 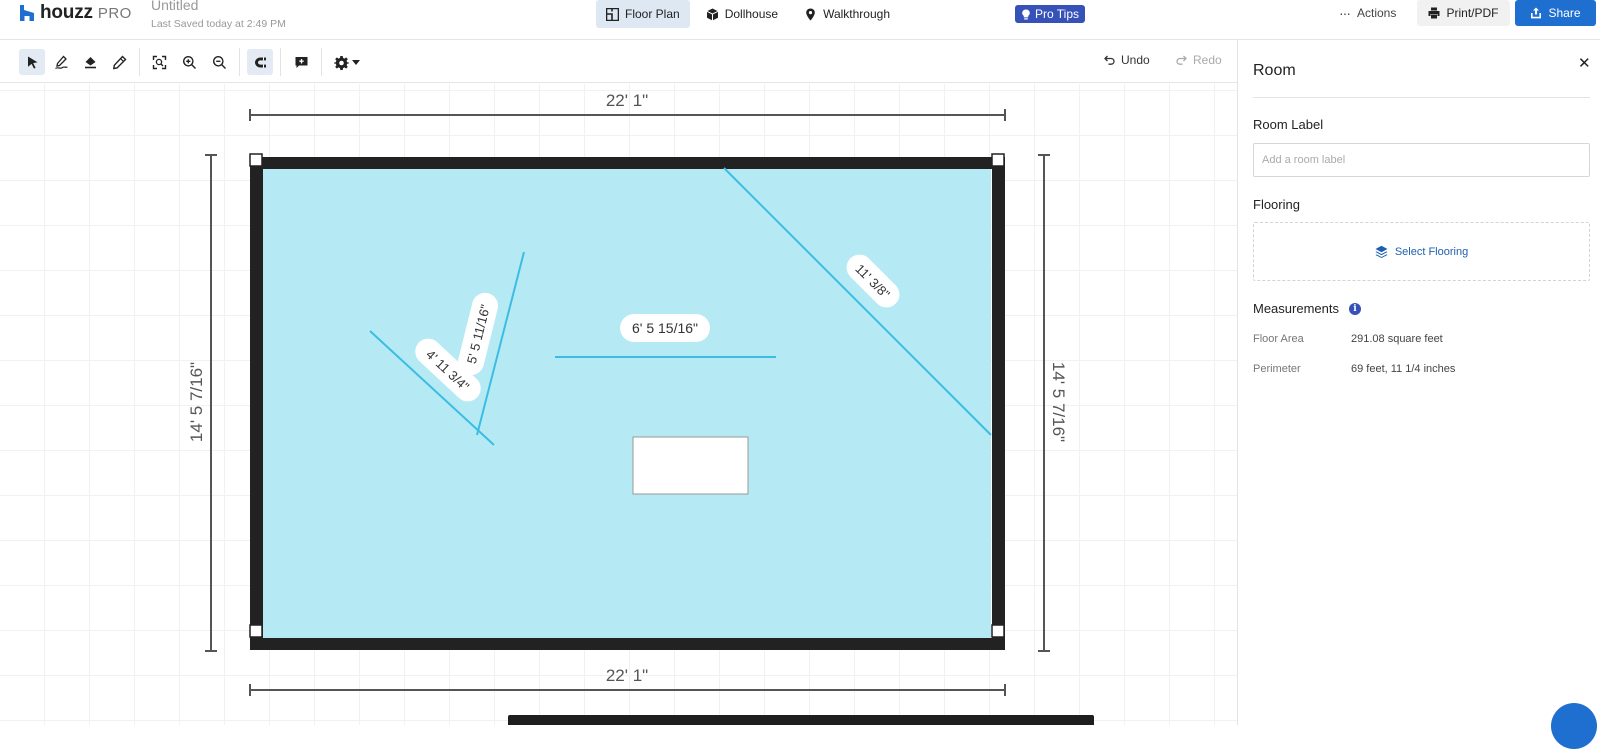 What do you see at coordinates (1278, 339) in the screenshot?
I see `measurement-key: Floor Area` at bounding box center [1278, 339].